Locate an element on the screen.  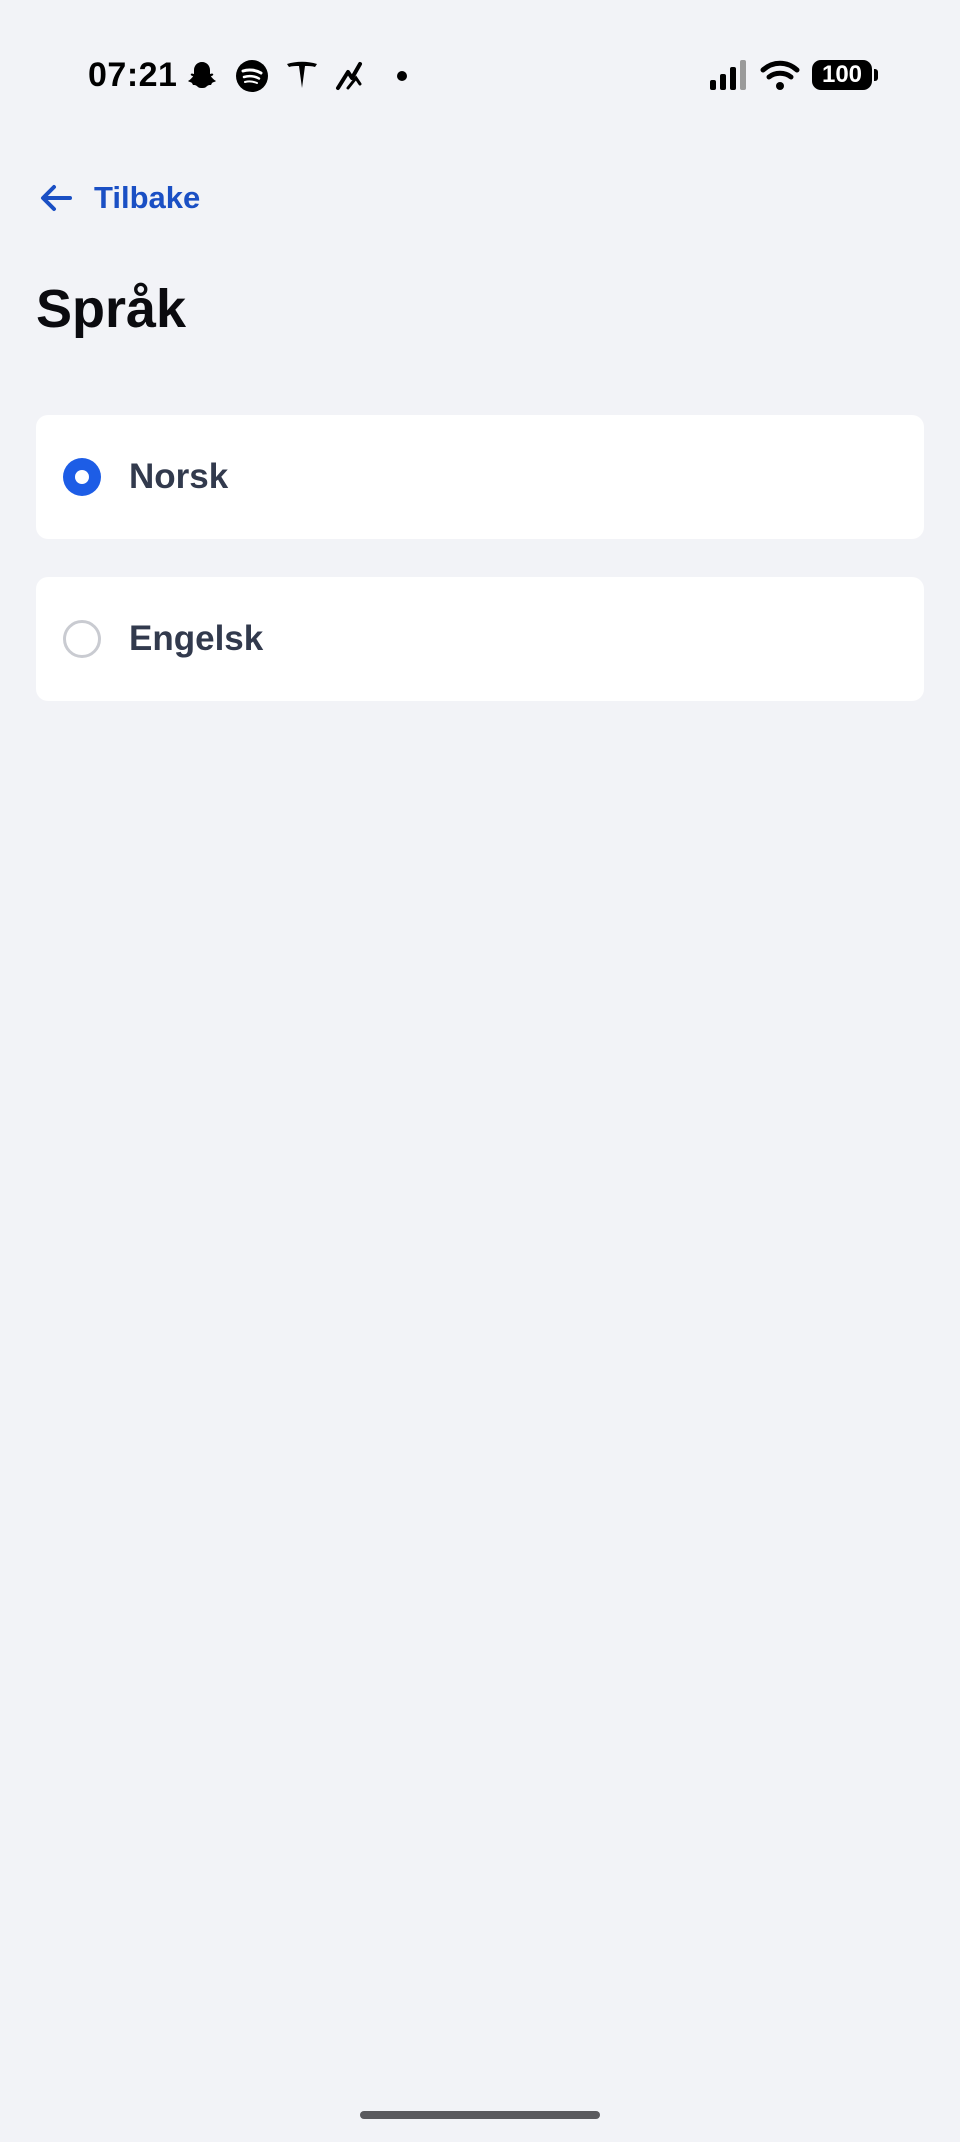
battery-indicator: 100 is located at coordinates (842, 75).